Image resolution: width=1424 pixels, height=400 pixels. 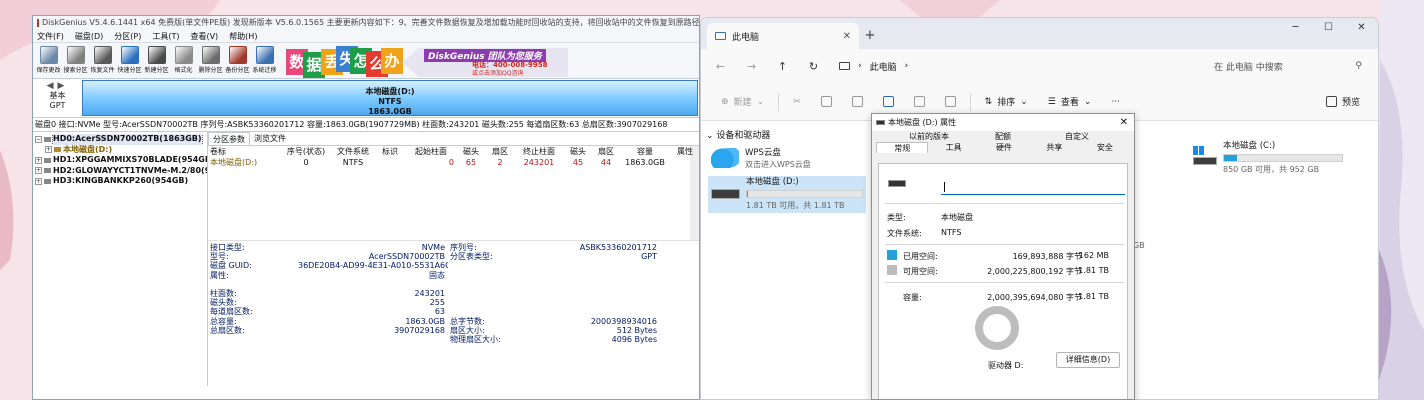 What do you see at coordinates (57, 86) in the screenshot?
I see `disk-nav-arrows: ◀▶` at bounding box center [57, 86].